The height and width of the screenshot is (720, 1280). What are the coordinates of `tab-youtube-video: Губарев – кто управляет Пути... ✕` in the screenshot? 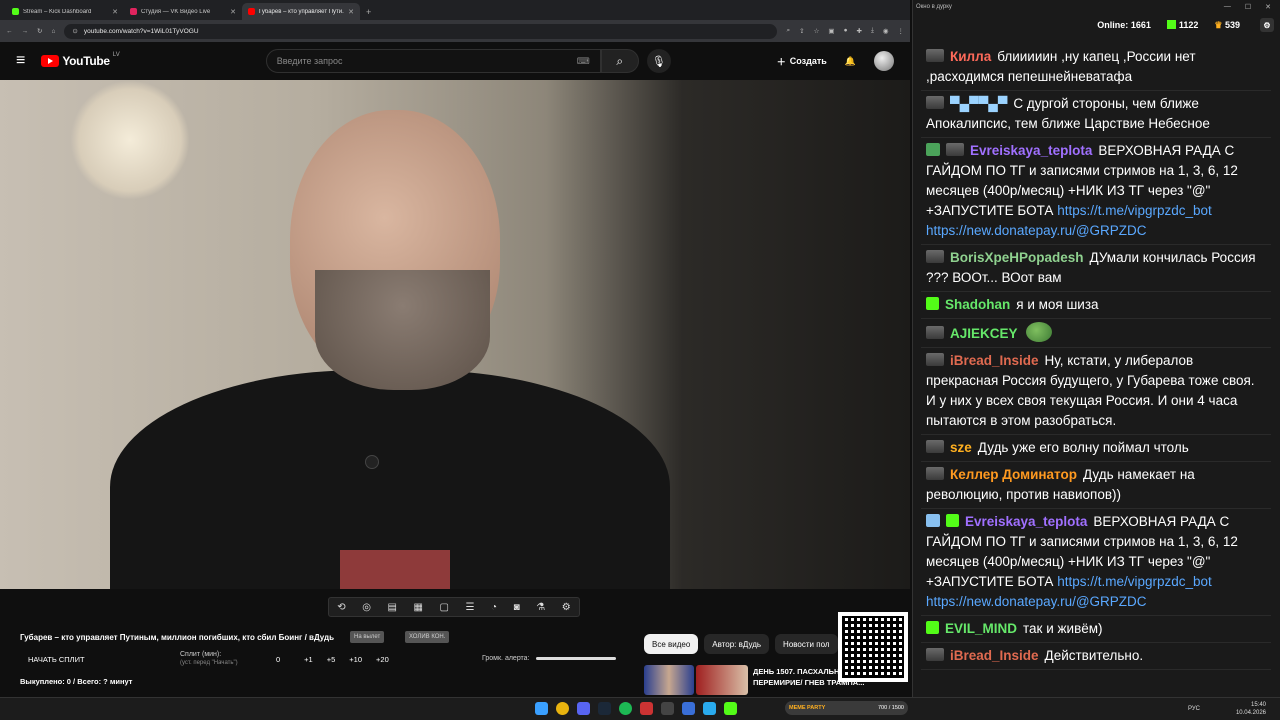 It's located at (301, 11).